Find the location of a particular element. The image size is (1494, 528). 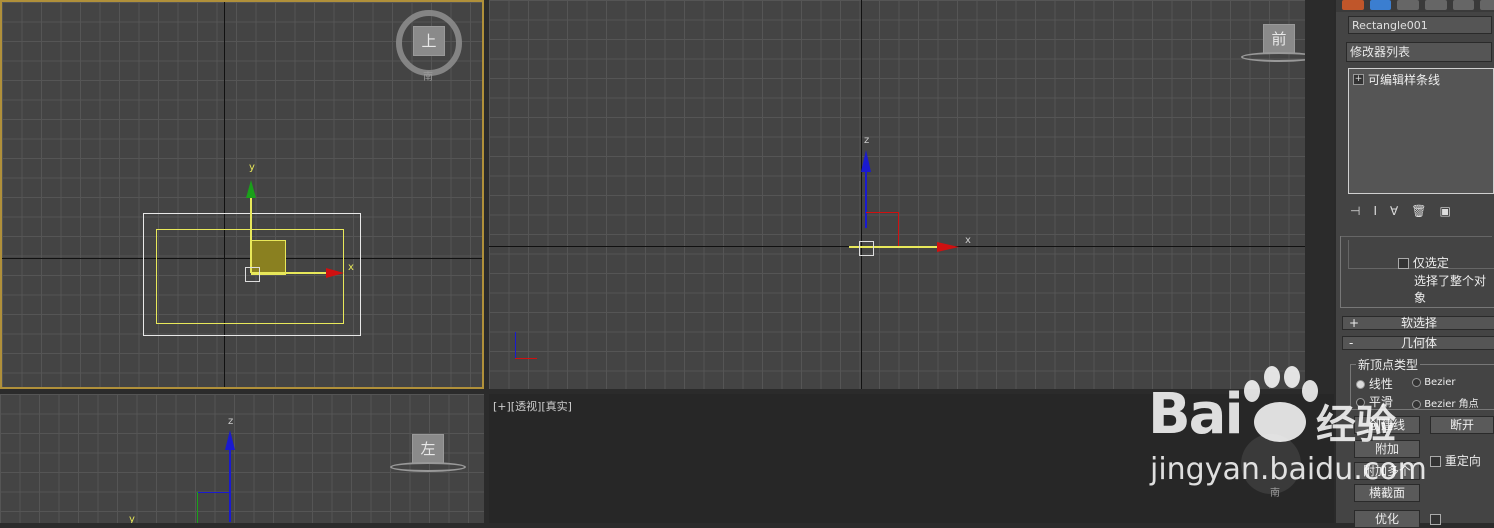

viewcube-south-label: 南 is located at coordinates (428, 77).